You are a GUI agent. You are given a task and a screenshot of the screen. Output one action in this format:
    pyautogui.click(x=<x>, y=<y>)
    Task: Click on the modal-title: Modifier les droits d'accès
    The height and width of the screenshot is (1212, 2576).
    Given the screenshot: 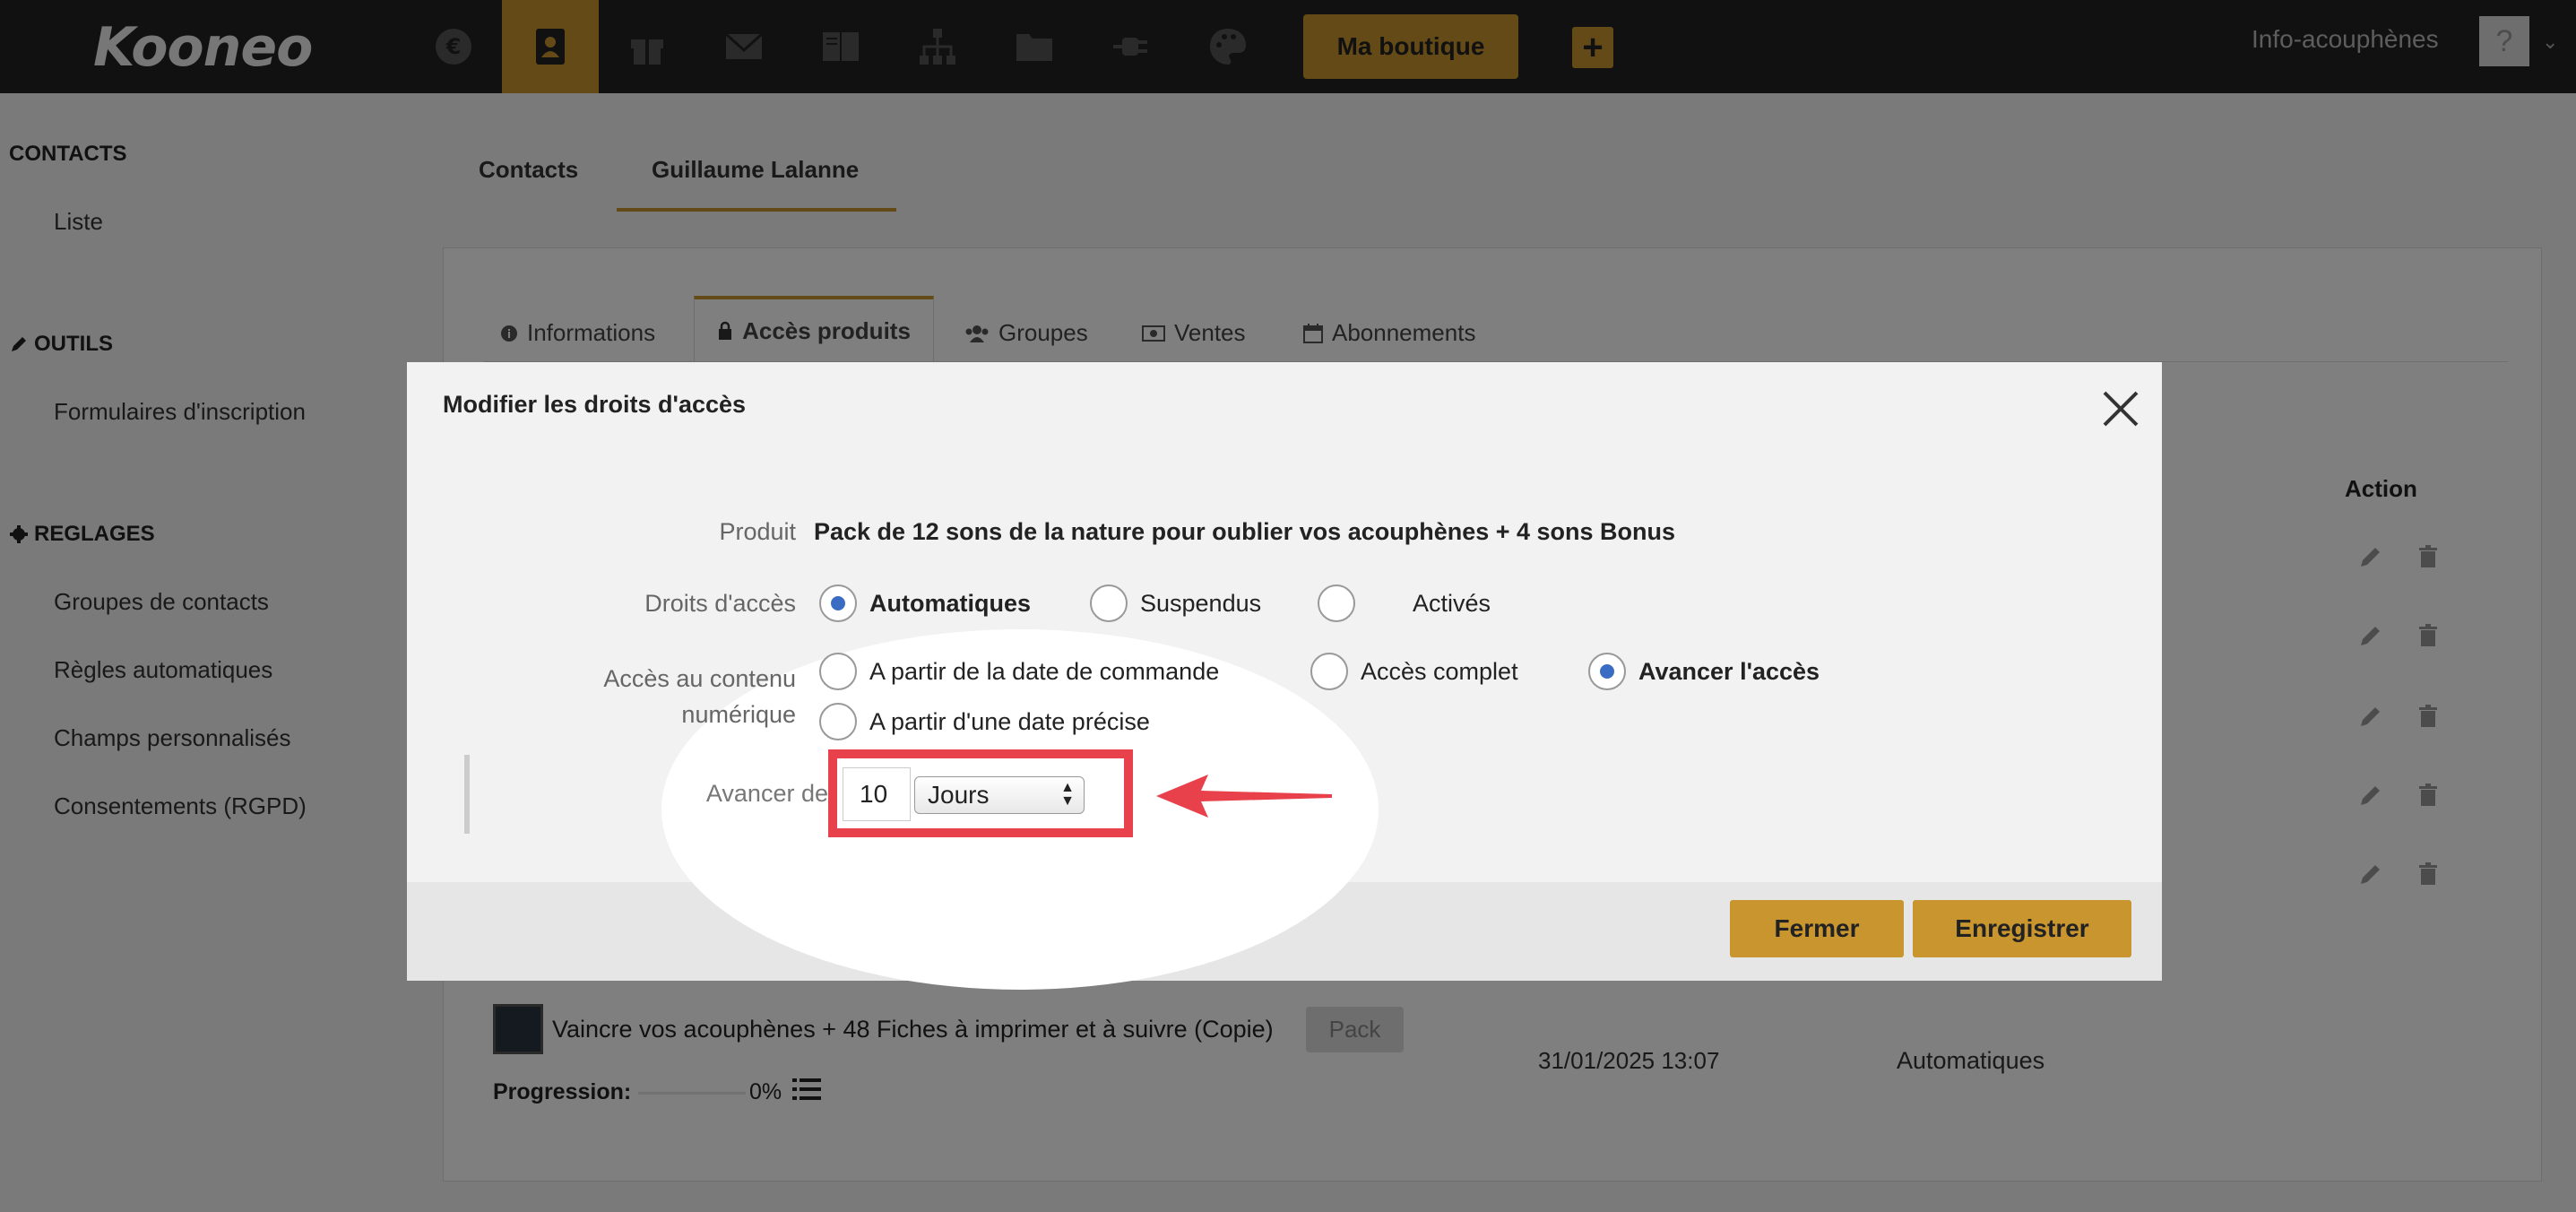 What is the action you would take?
    pyautogui.click(x=595, y=404)
    